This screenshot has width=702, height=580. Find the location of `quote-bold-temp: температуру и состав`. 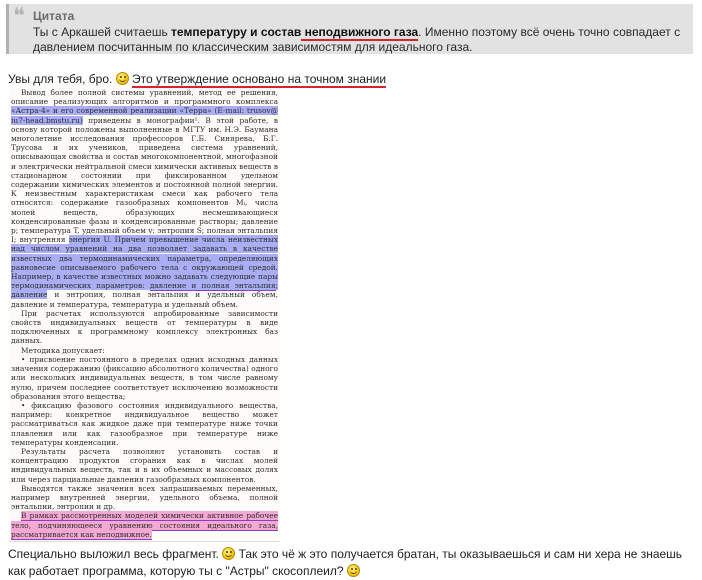

quote-bold-temp: температуру и состав is located at coordinates (236, 32).